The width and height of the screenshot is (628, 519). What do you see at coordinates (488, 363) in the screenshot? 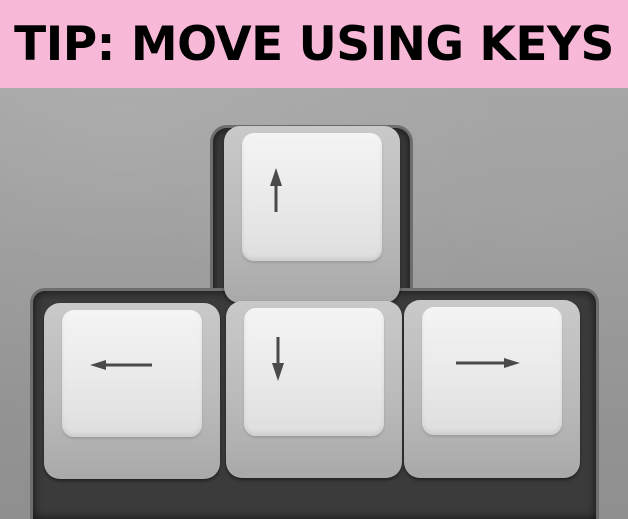
I see `arrow-right-icon` at bounding box center [488, 363].